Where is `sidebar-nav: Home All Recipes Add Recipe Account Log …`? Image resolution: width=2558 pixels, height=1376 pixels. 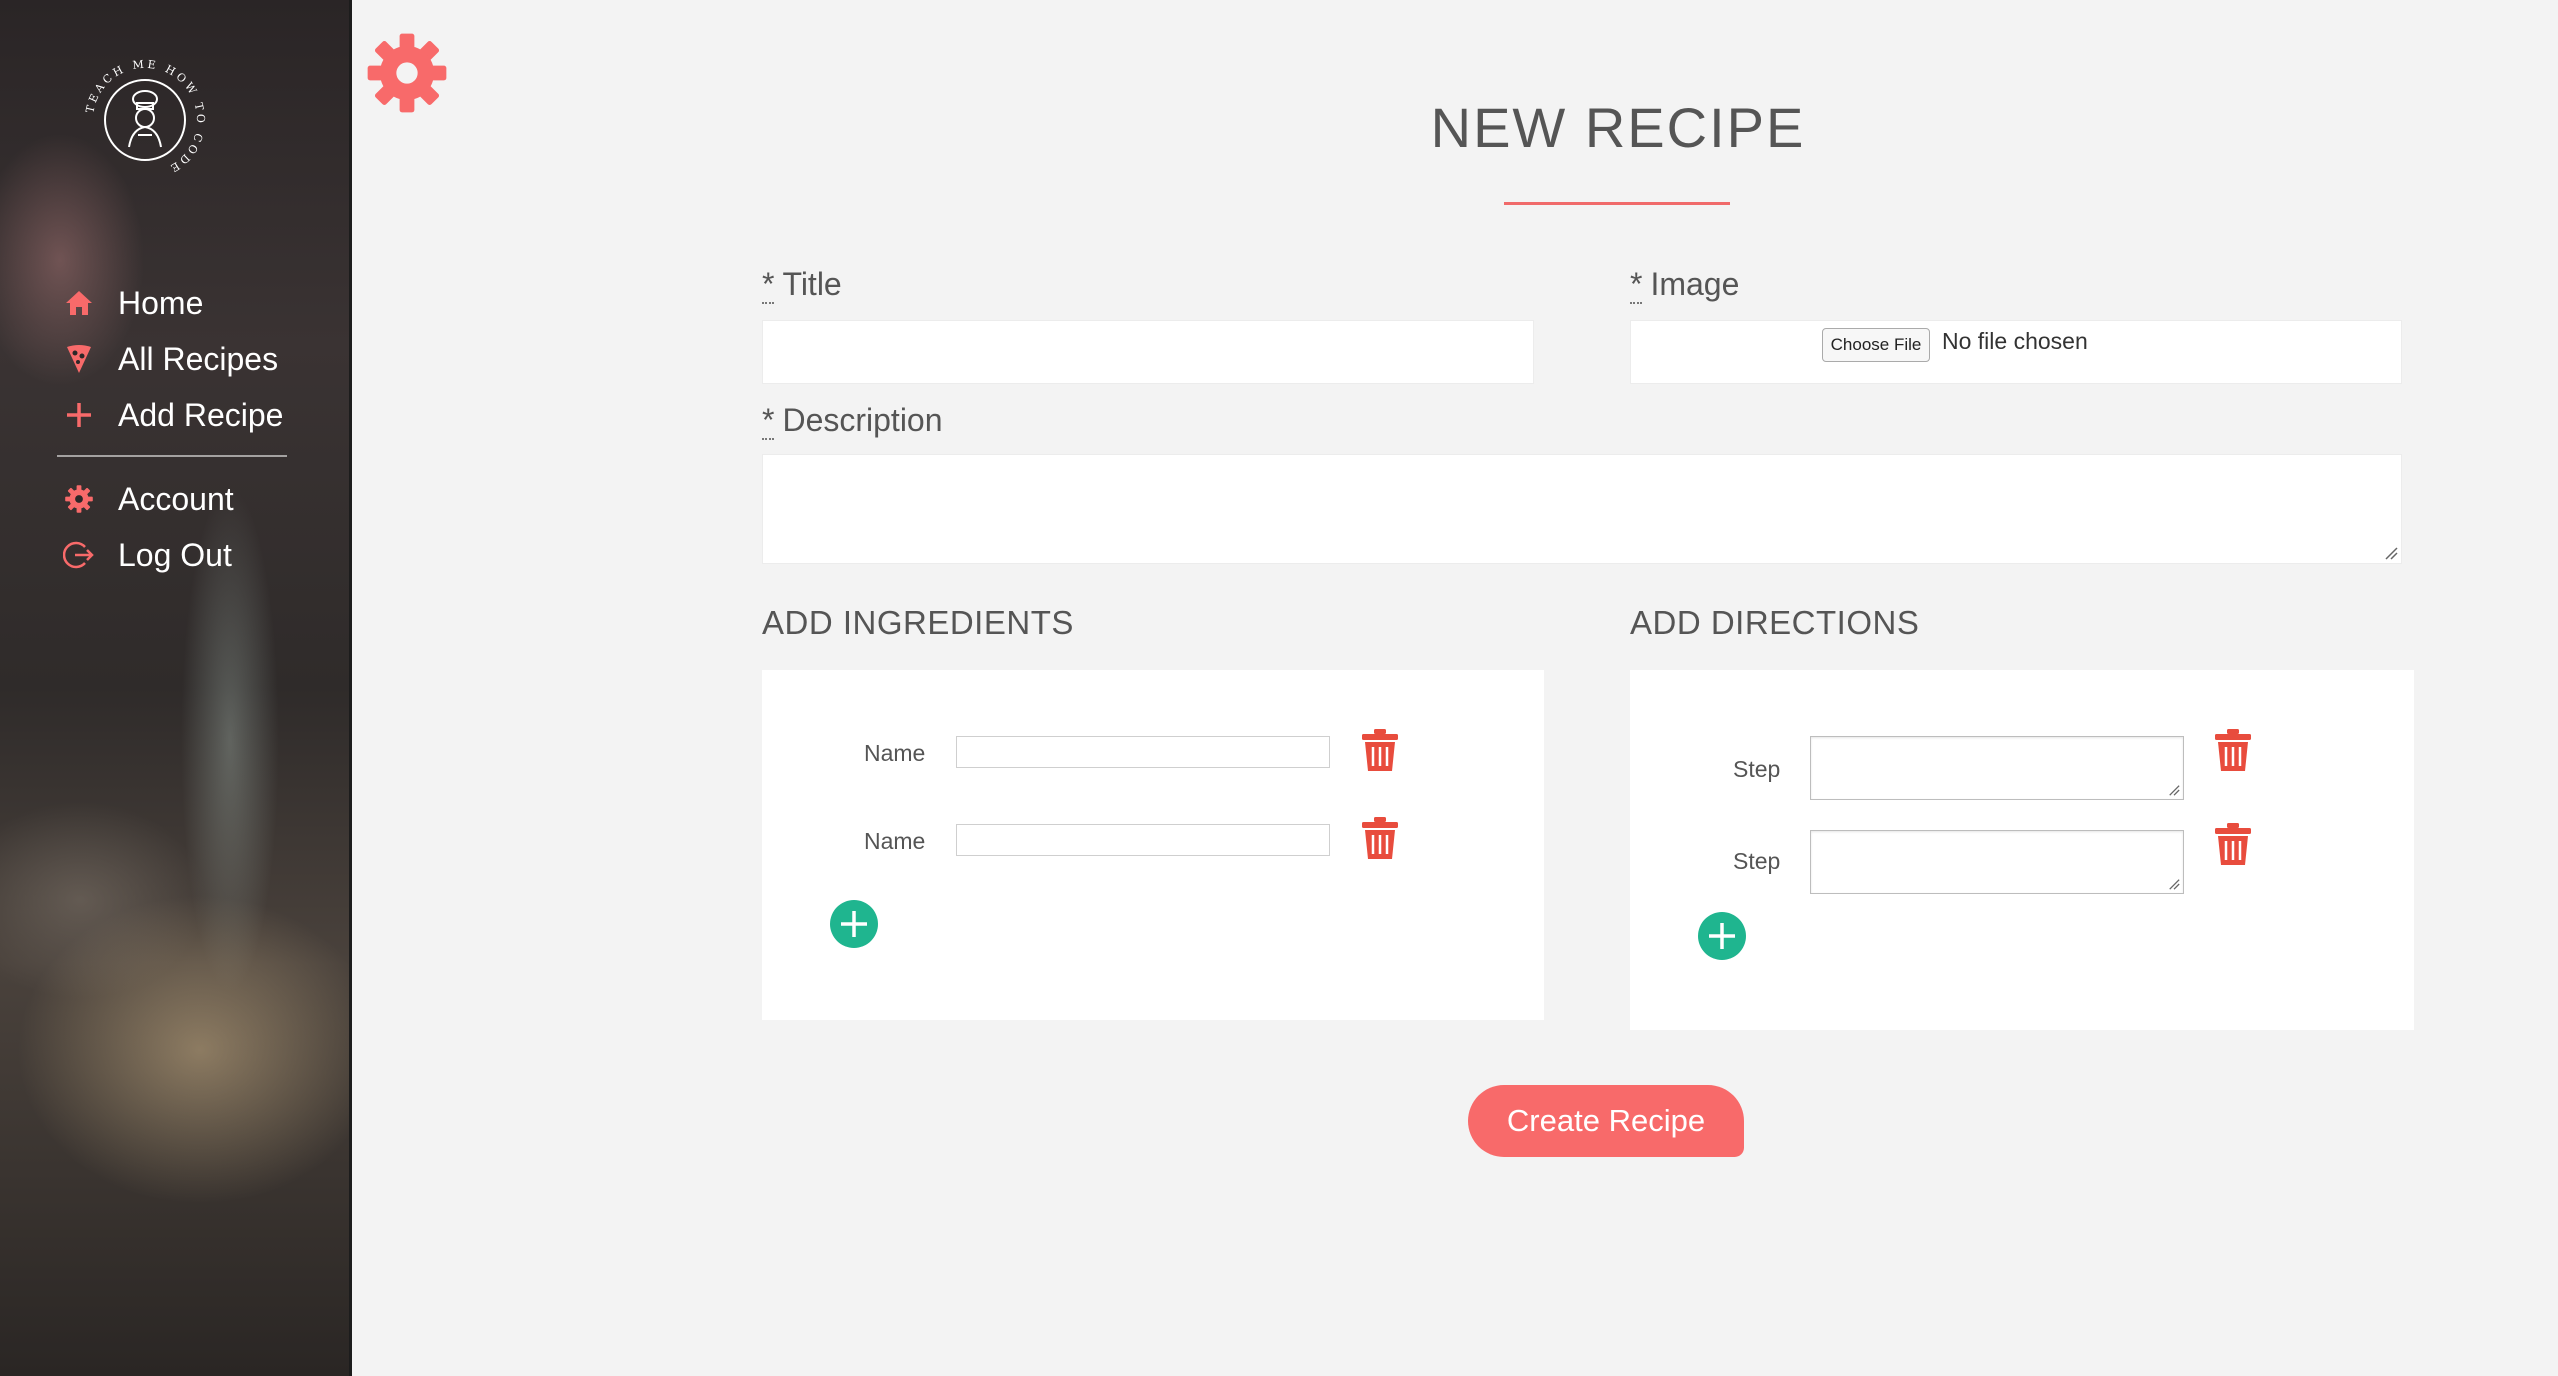
sidebar-nav: Home All Recipes Add Recipe Account Log … is located at coordinates (184, 429).